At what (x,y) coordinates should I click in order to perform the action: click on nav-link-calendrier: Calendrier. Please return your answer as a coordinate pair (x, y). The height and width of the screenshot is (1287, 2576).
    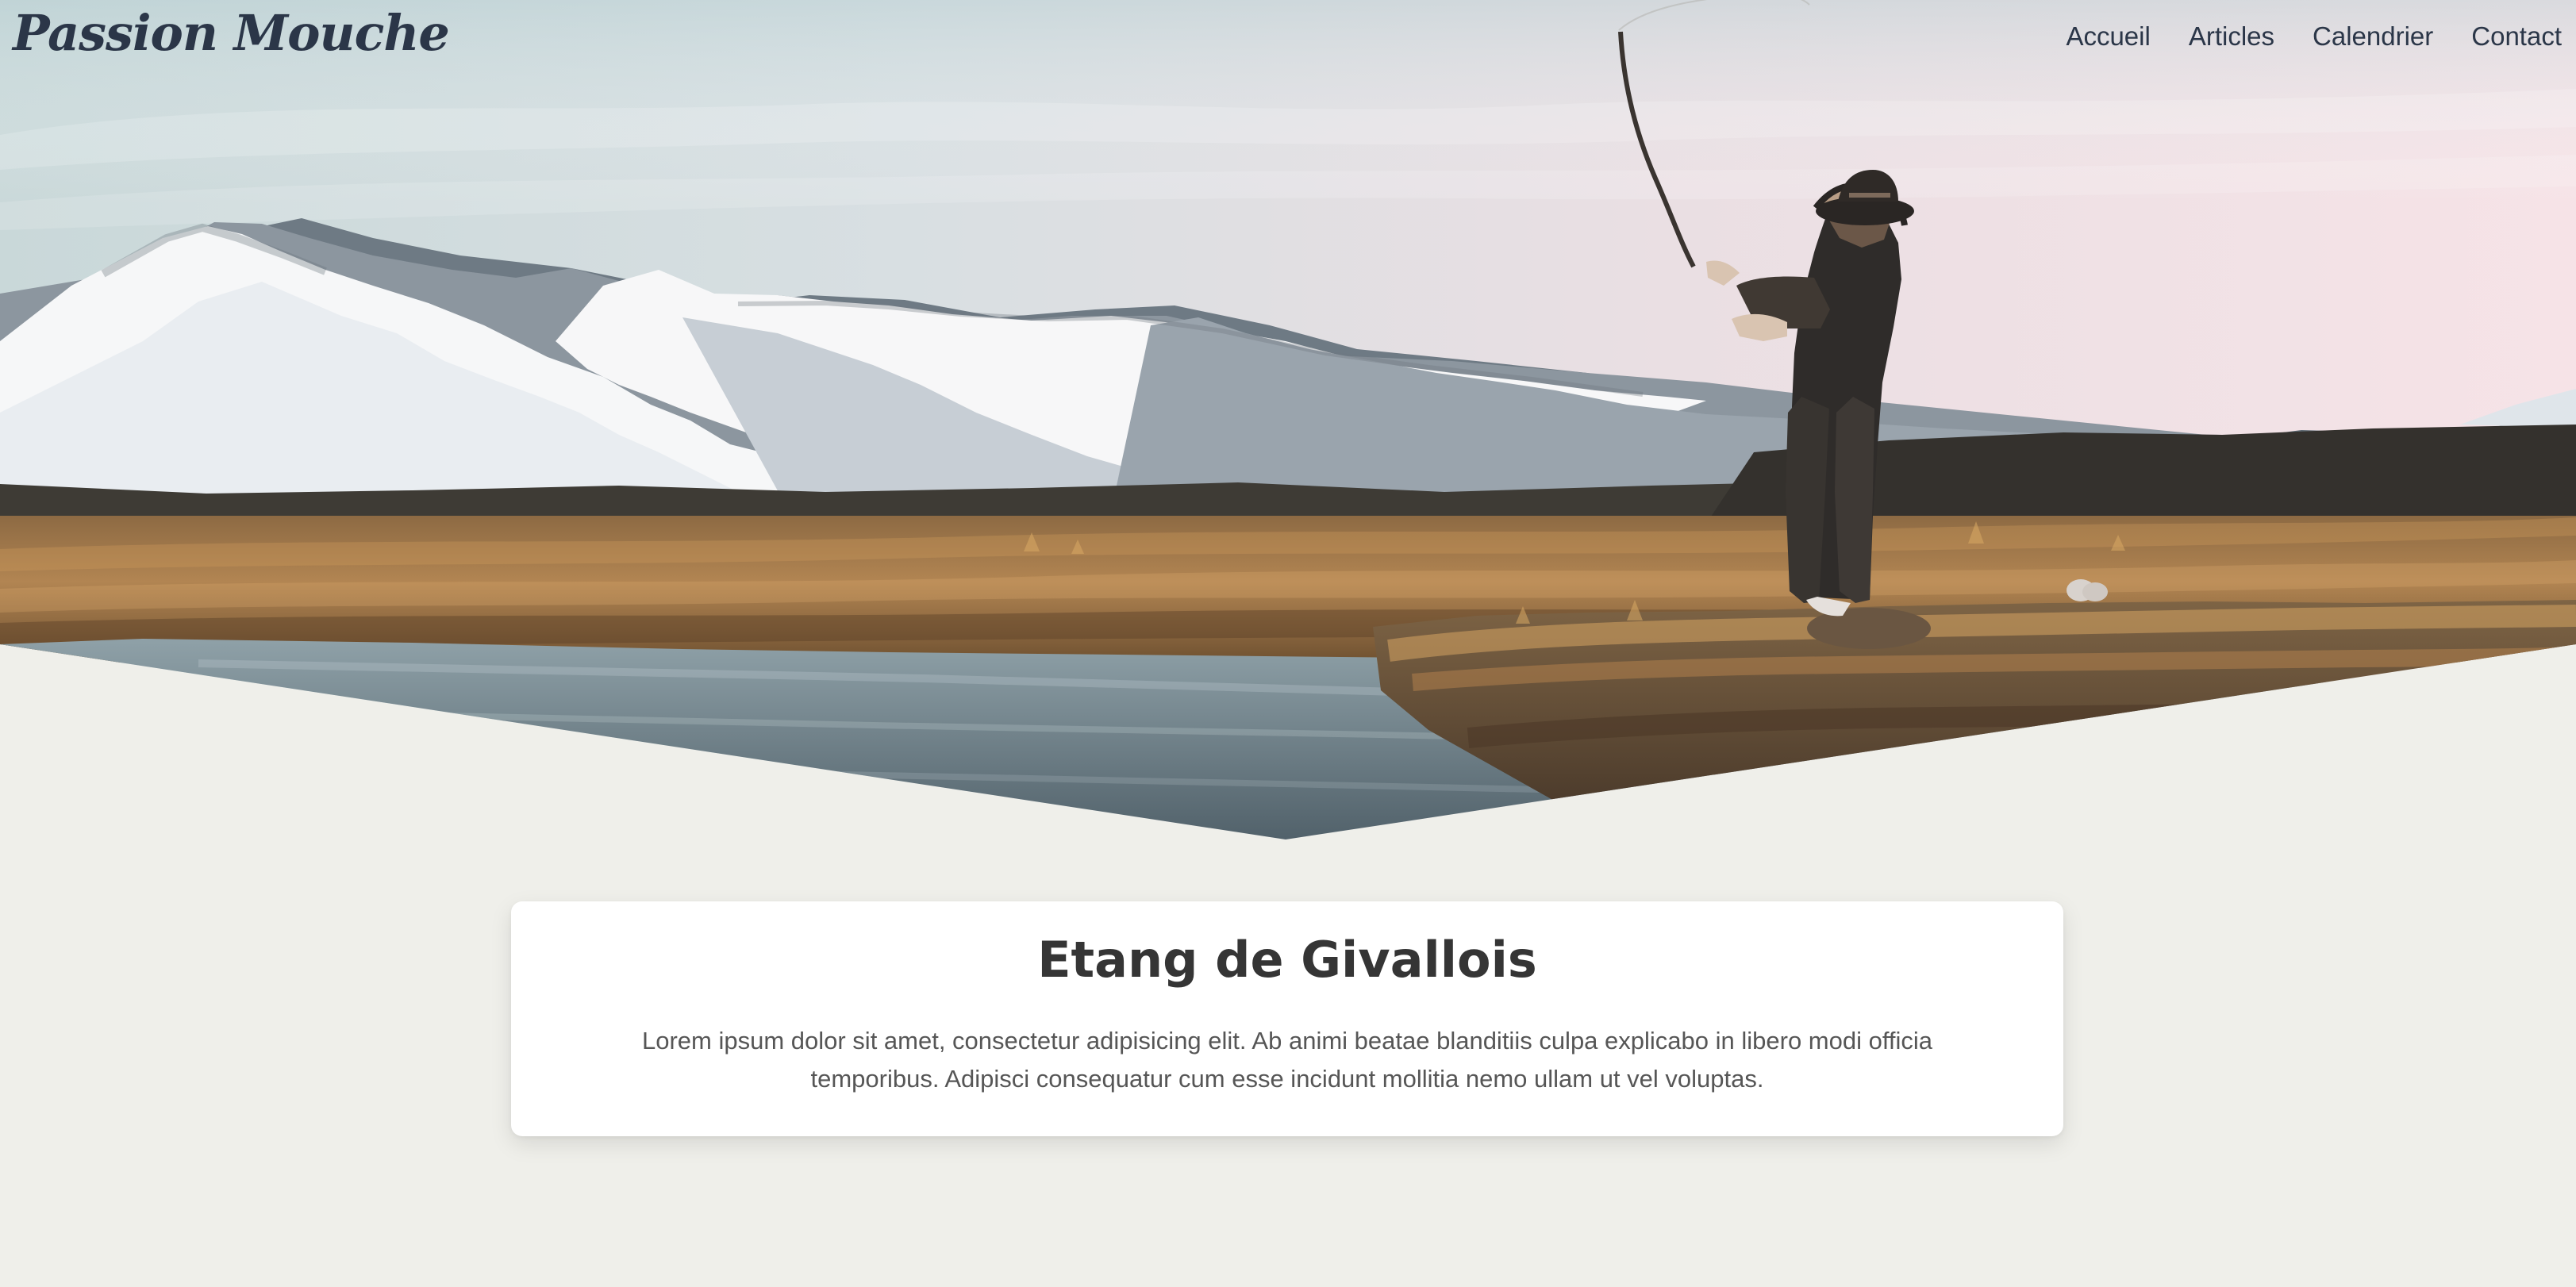
    Looking at the image, I should click on (2373, 37).